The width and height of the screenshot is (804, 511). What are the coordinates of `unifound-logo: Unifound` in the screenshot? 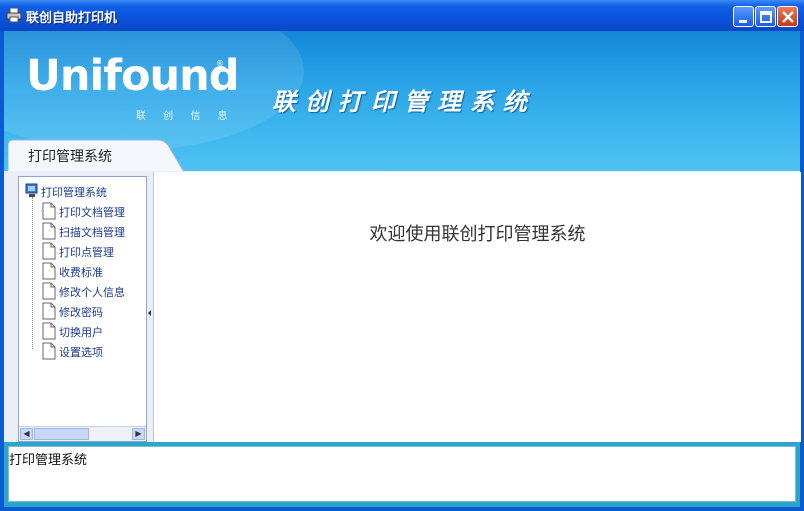 It's located at (133, 76).